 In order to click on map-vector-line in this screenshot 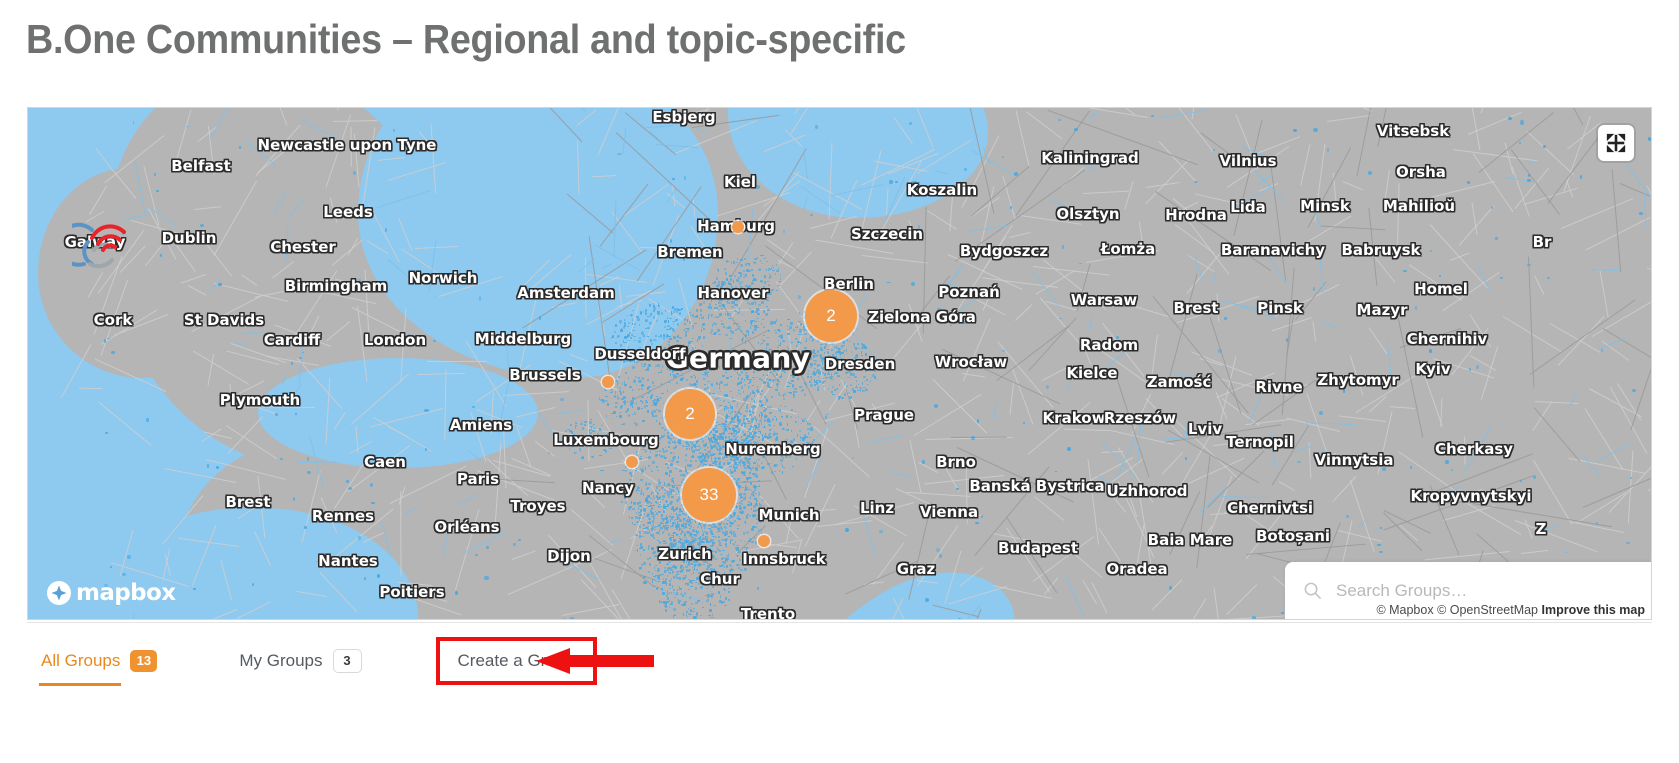, I will do `click(124, 423)`.